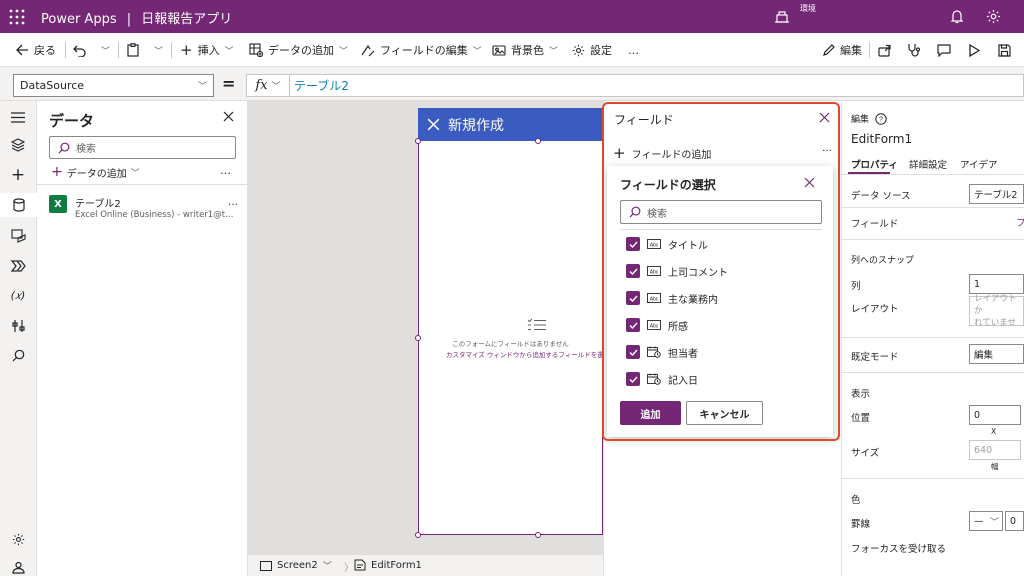  What do you see at coordinates (36, 50) in the screenshot?
I see `back-button: 戻る` at bounding box center [36, 50].